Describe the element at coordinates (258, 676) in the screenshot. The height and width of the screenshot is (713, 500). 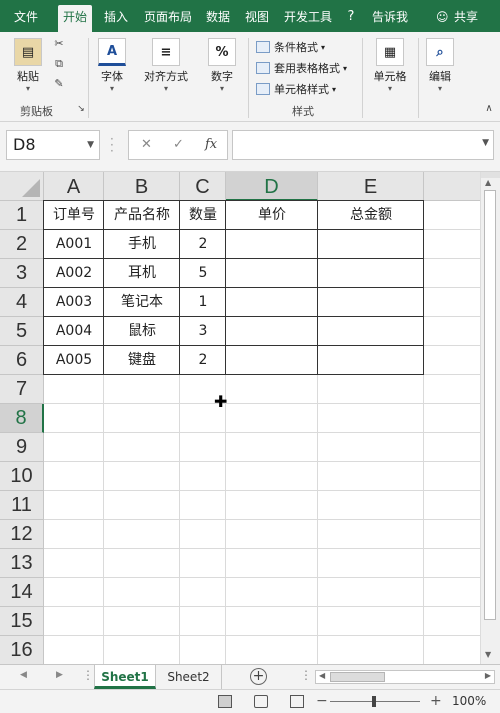
I see `add-sheet-button: +` at that location.